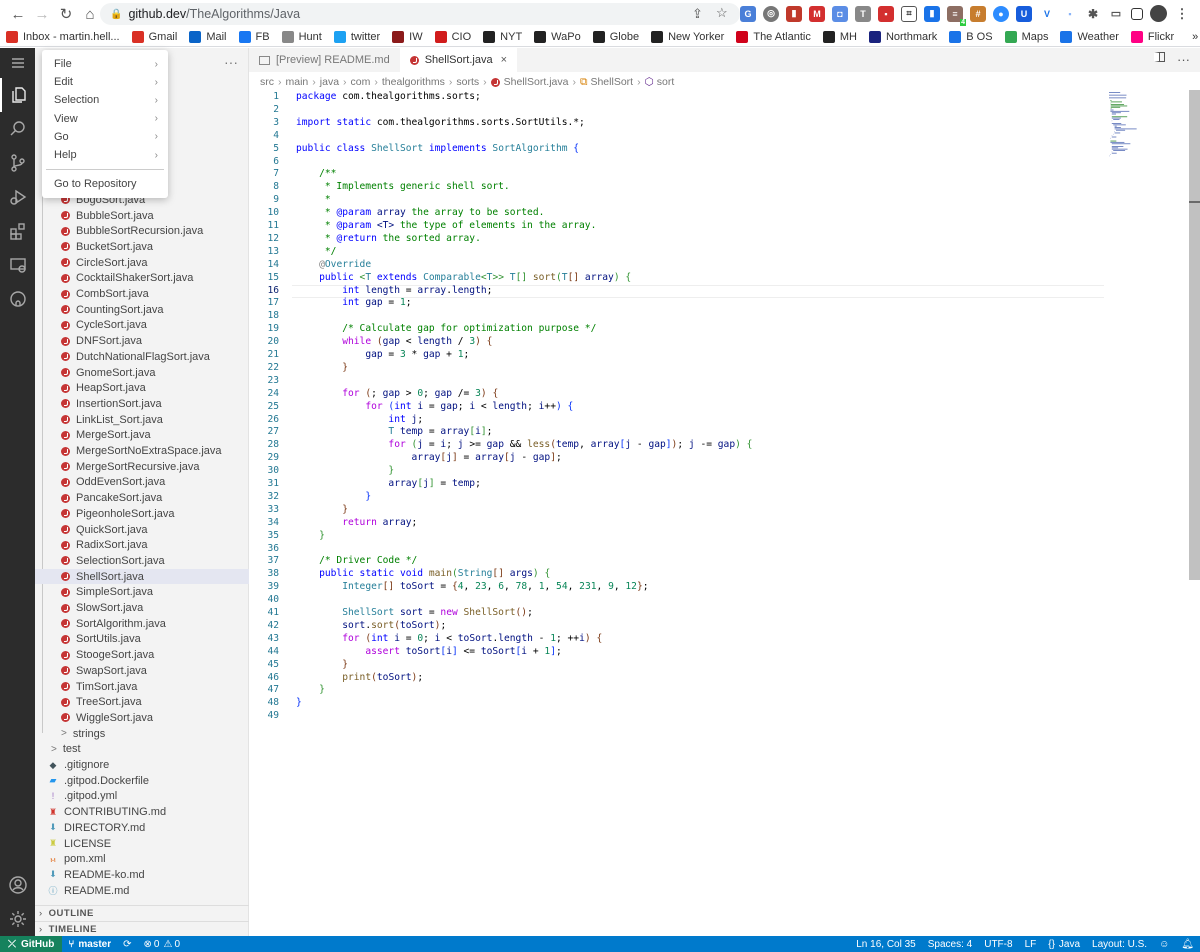 The image size is (1200, 952). I want to click on more-bookmarks-button: », so click(1195, 37).